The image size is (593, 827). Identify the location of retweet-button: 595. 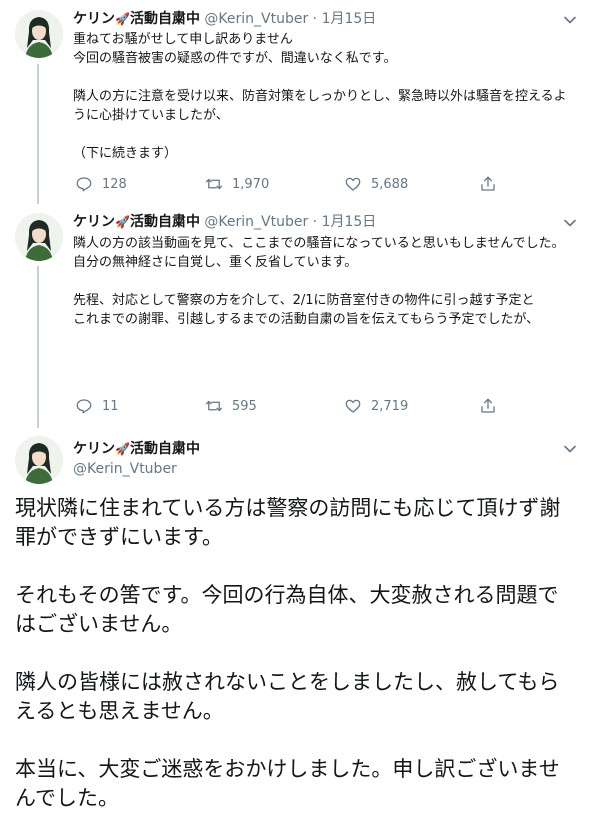
(231, 406).